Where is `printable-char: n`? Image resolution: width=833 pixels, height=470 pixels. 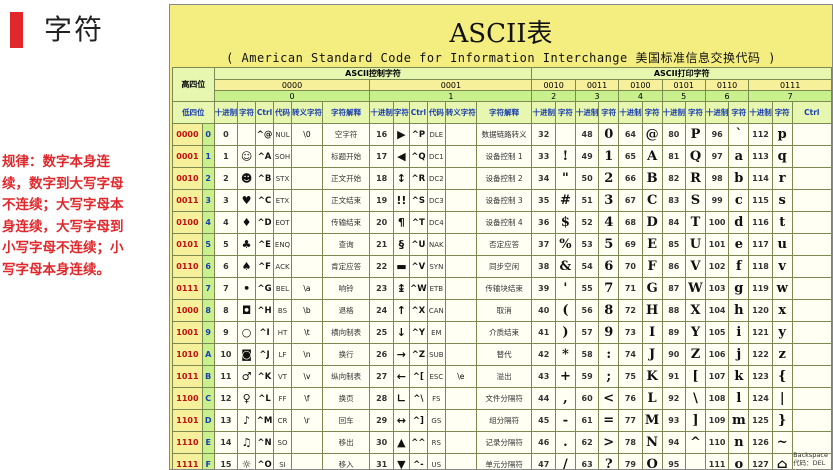
printable-char: n is located at coordinates (739, 442).